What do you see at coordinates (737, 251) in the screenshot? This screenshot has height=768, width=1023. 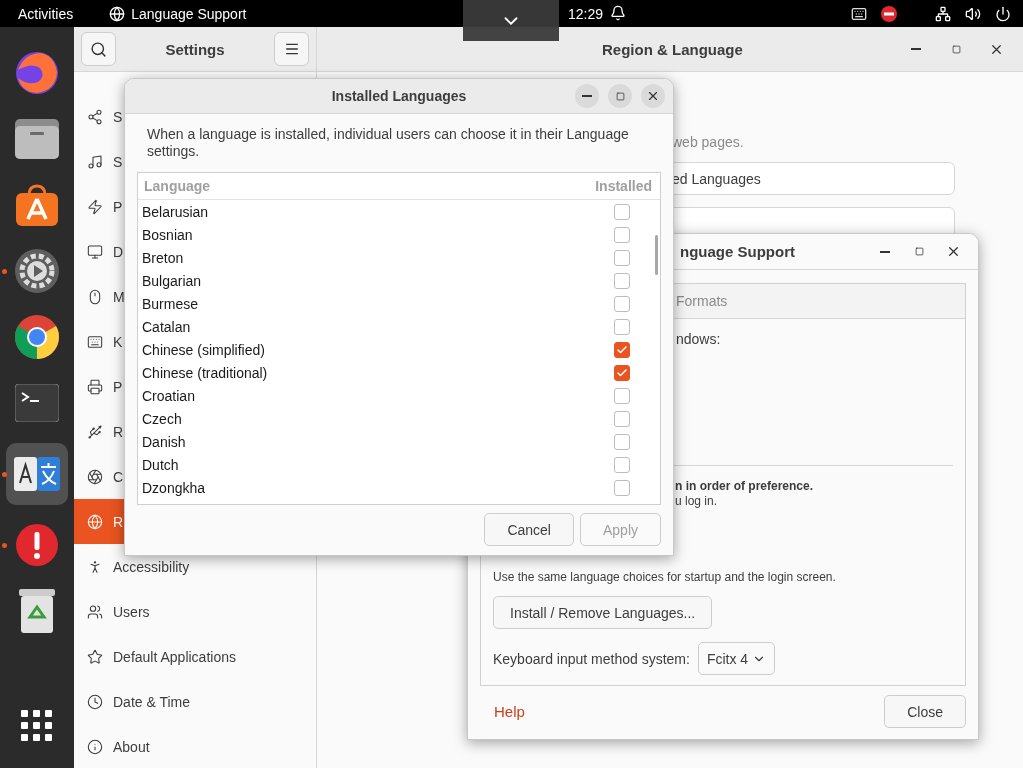 I see `window-title: nguage Support` at bounding box center [737, 251].